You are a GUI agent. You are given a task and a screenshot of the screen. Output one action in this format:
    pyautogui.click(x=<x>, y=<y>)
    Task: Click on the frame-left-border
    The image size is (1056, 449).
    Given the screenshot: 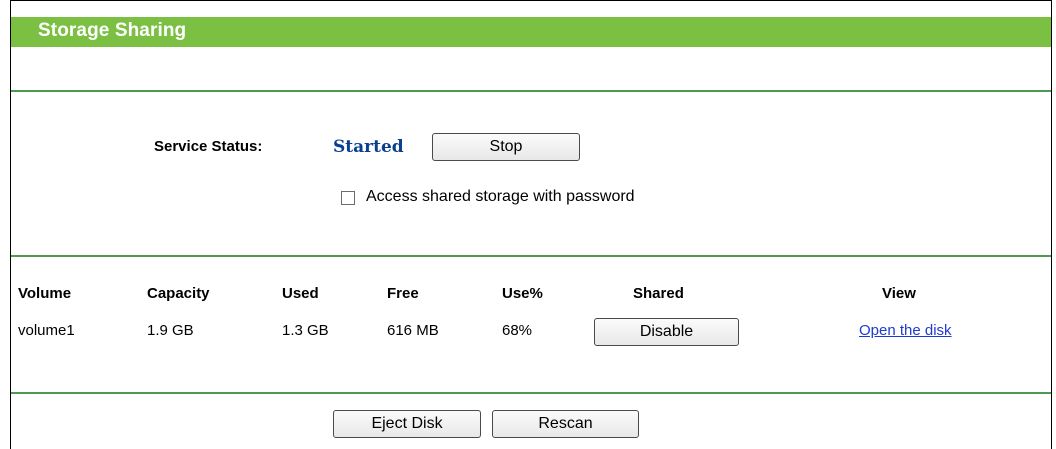 What is the action you would take?
    pyautogui.click(x=10, y=224)
    